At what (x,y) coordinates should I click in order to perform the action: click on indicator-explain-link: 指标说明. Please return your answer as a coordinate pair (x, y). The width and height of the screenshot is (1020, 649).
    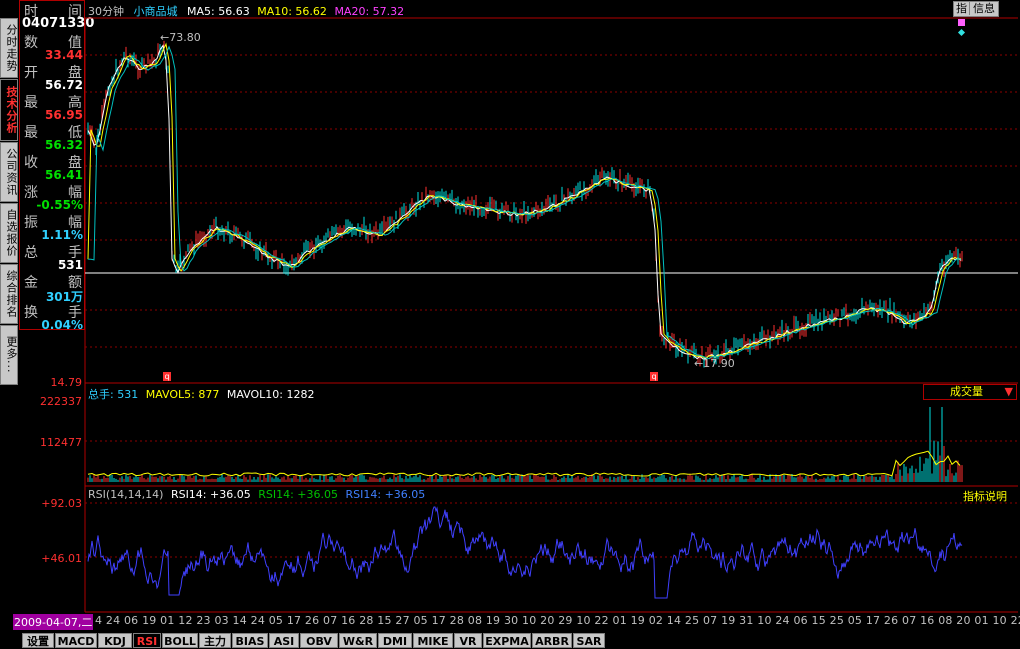
    Looking at the image, I should click on (985, 496).